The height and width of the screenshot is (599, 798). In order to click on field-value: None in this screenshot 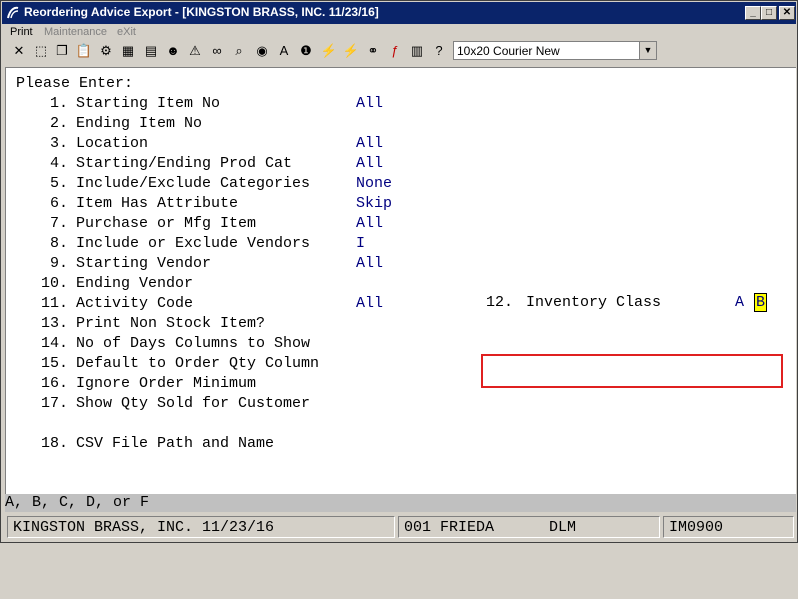, I will do `click(374, 184)`.